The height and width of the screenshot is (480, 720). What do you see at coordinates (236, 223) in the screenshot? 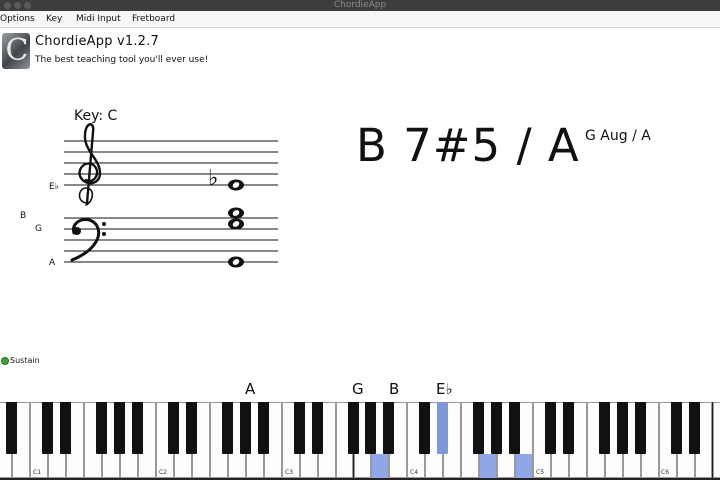
I see `chord-notes` at bounding box center [236, 223].